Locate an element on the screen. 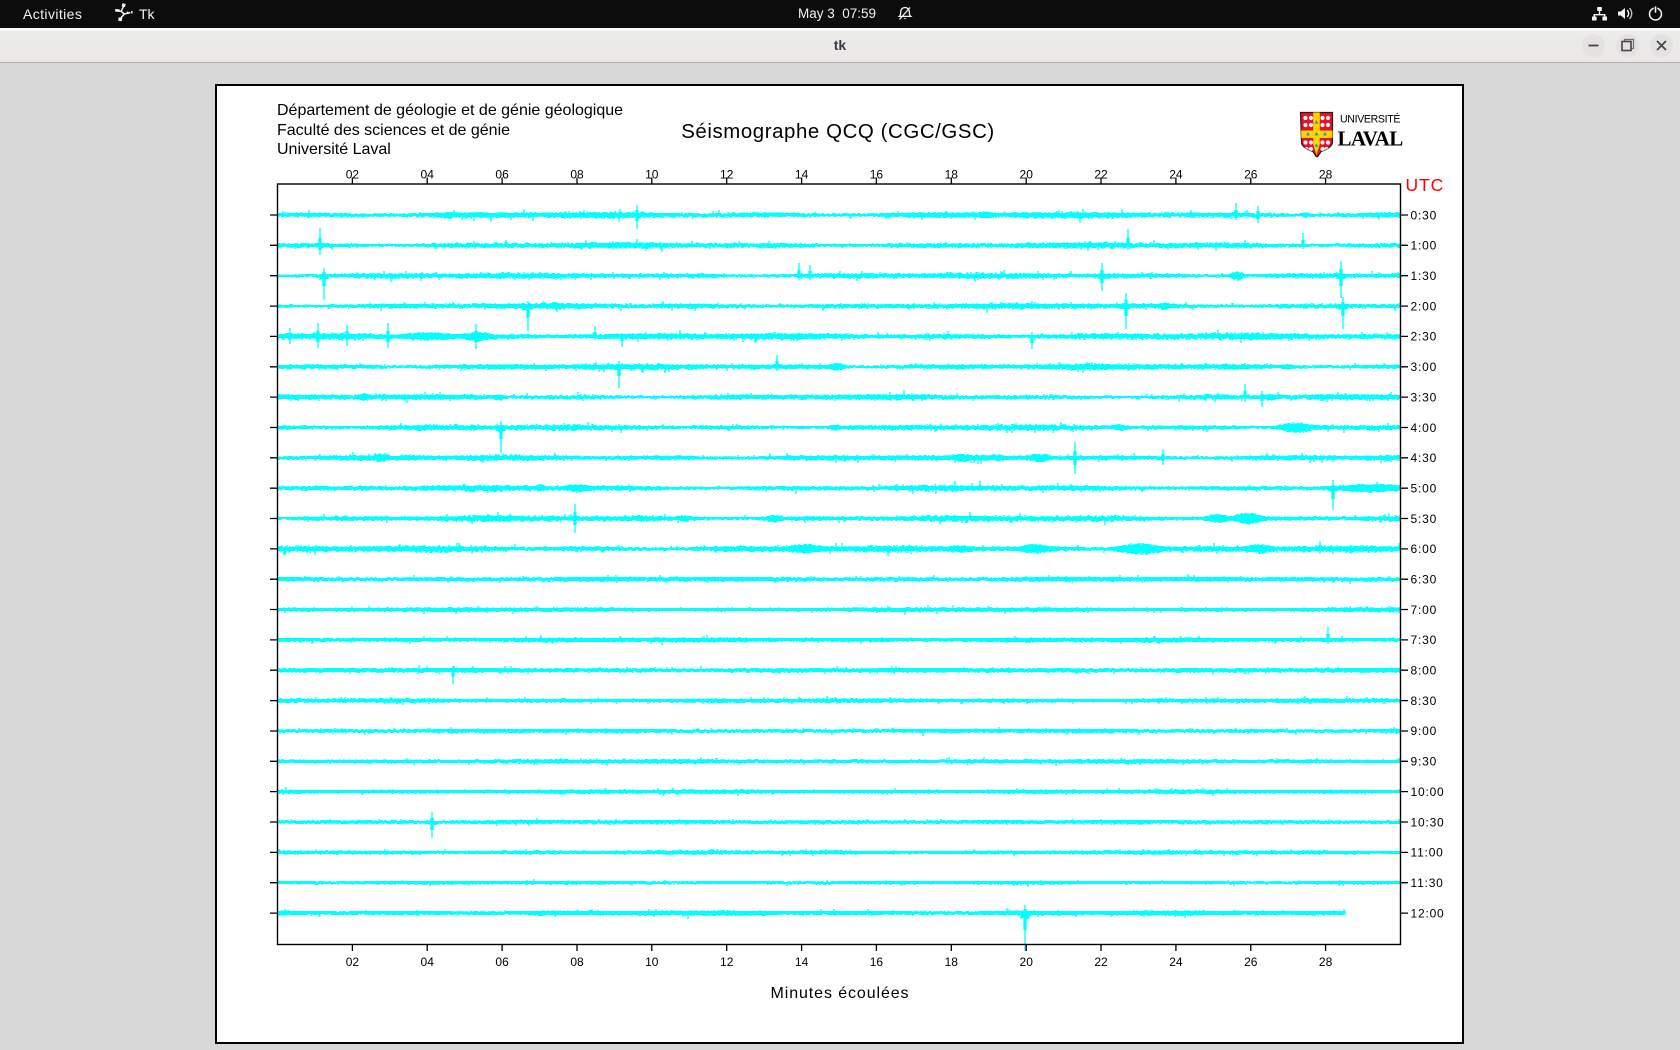 The width and height of the screenshot is (1680, 1050). svg-text: 6:00 is located at coordinates (1424, 549).